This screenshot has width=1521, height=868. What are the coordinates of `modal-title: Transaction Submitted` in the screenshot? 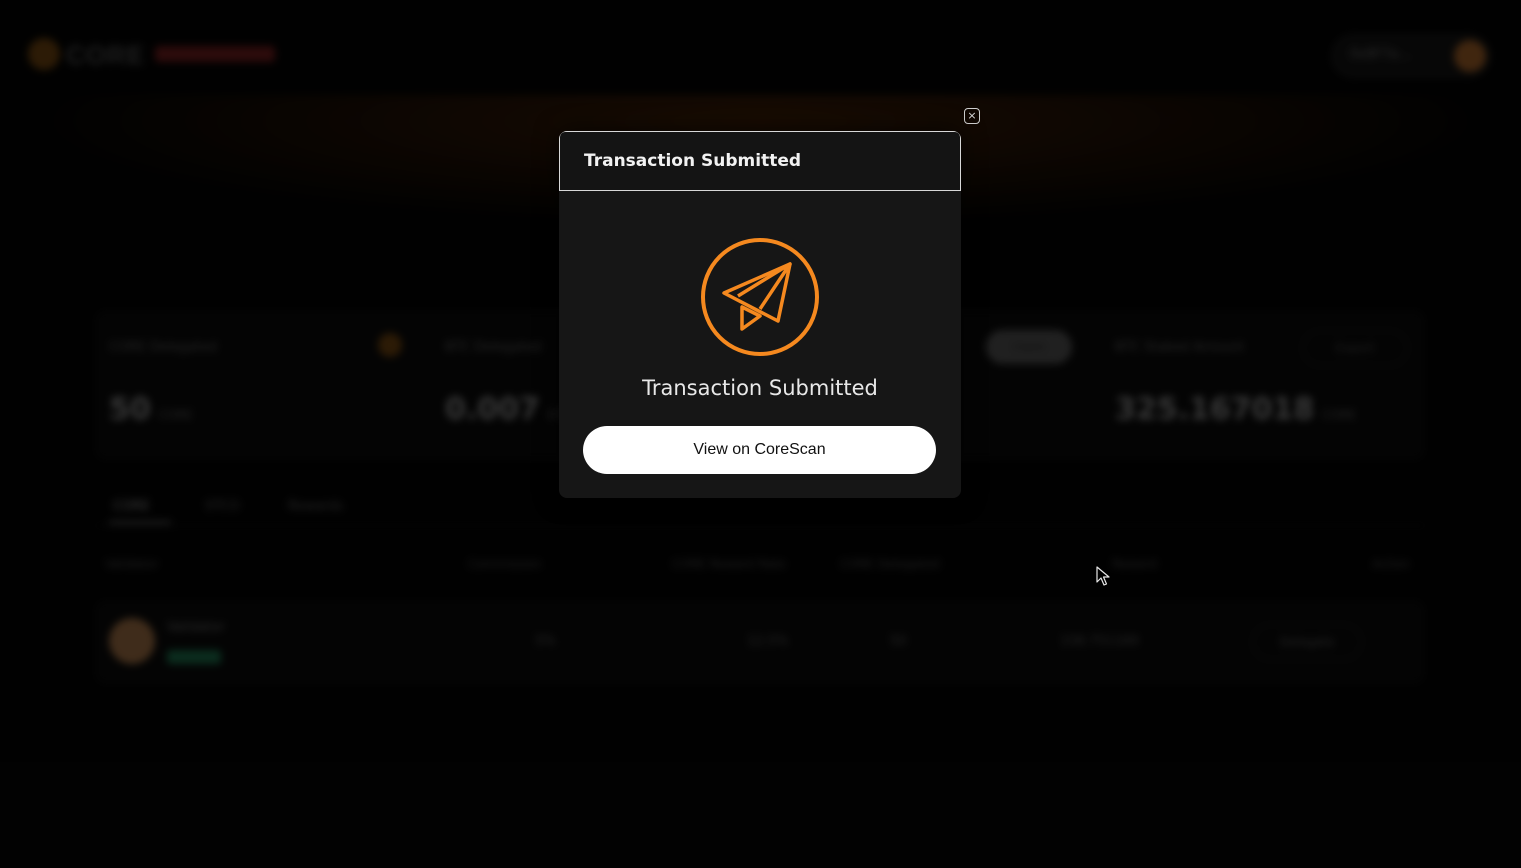 It's located at (693, 161).